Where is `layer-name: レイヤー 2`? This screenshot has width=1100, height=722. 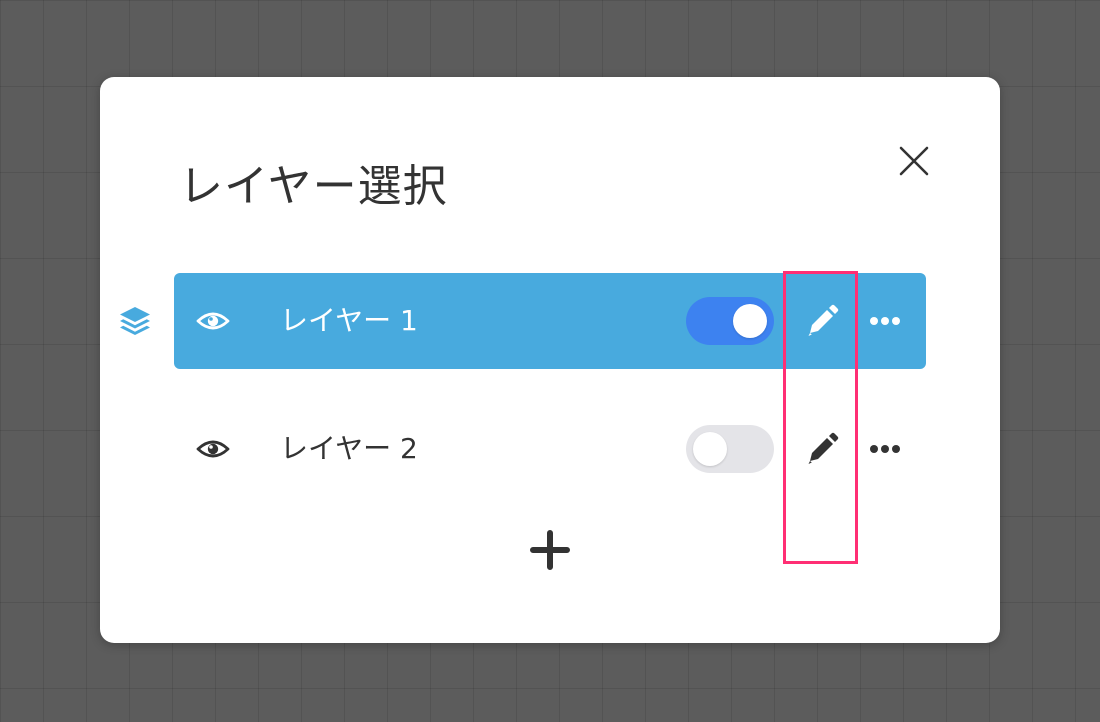 layer-name: レイヤー 2 is located at coordinates (349, 448).